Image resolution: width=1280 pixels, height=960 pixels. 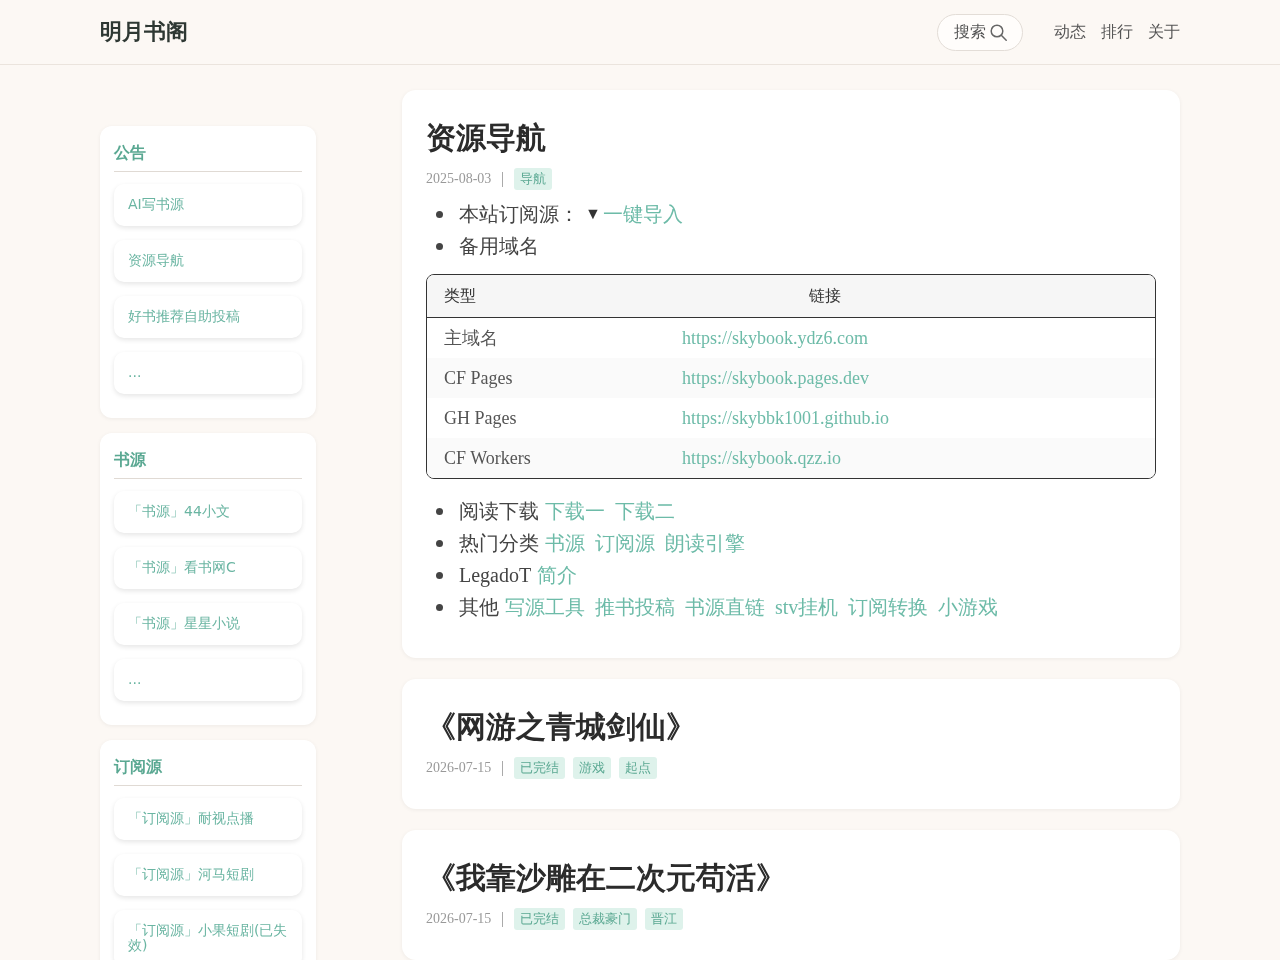 I want to click on table-cell: CF Pages, so click(x=478, y=377).